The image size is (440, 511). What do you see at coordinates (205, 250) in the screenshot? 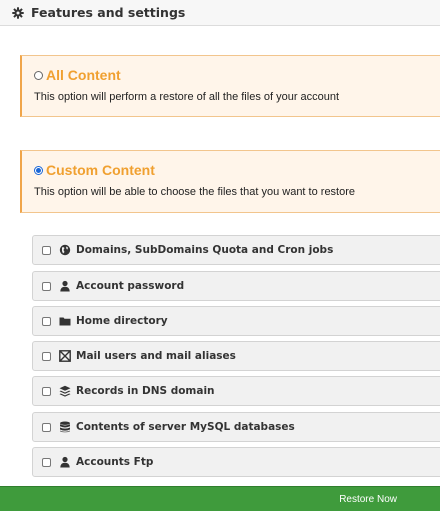
I see `list-item-label: Domains, SubDomains Quota and Cron jobs` at bounding box center [205, 250].